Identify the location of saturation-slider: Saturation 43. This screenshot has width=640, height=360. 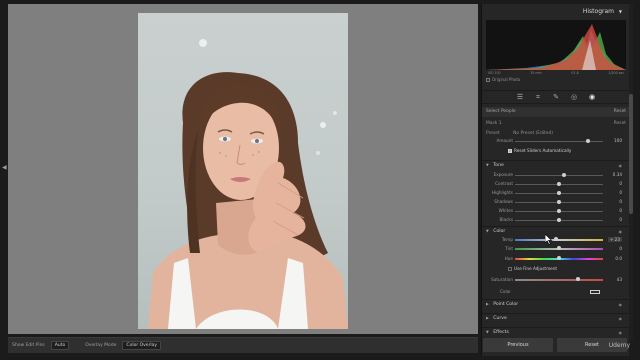
(556, 280).